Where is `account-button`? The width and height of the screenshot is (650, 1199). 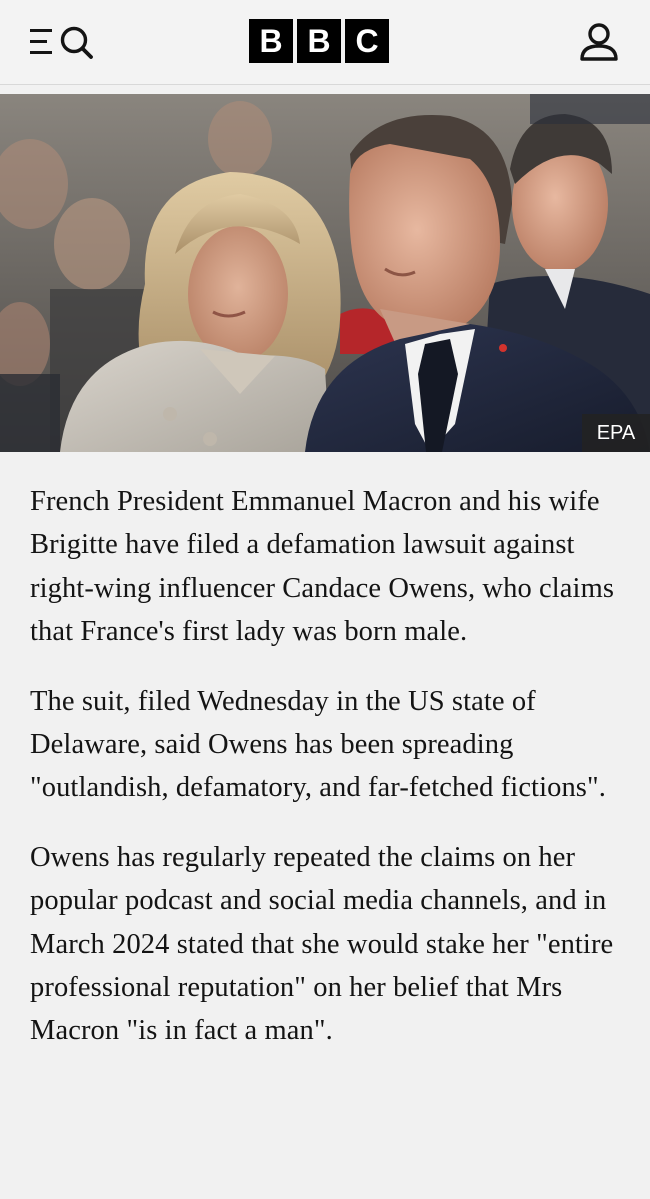
account-button is located at coordinates (599, 43).